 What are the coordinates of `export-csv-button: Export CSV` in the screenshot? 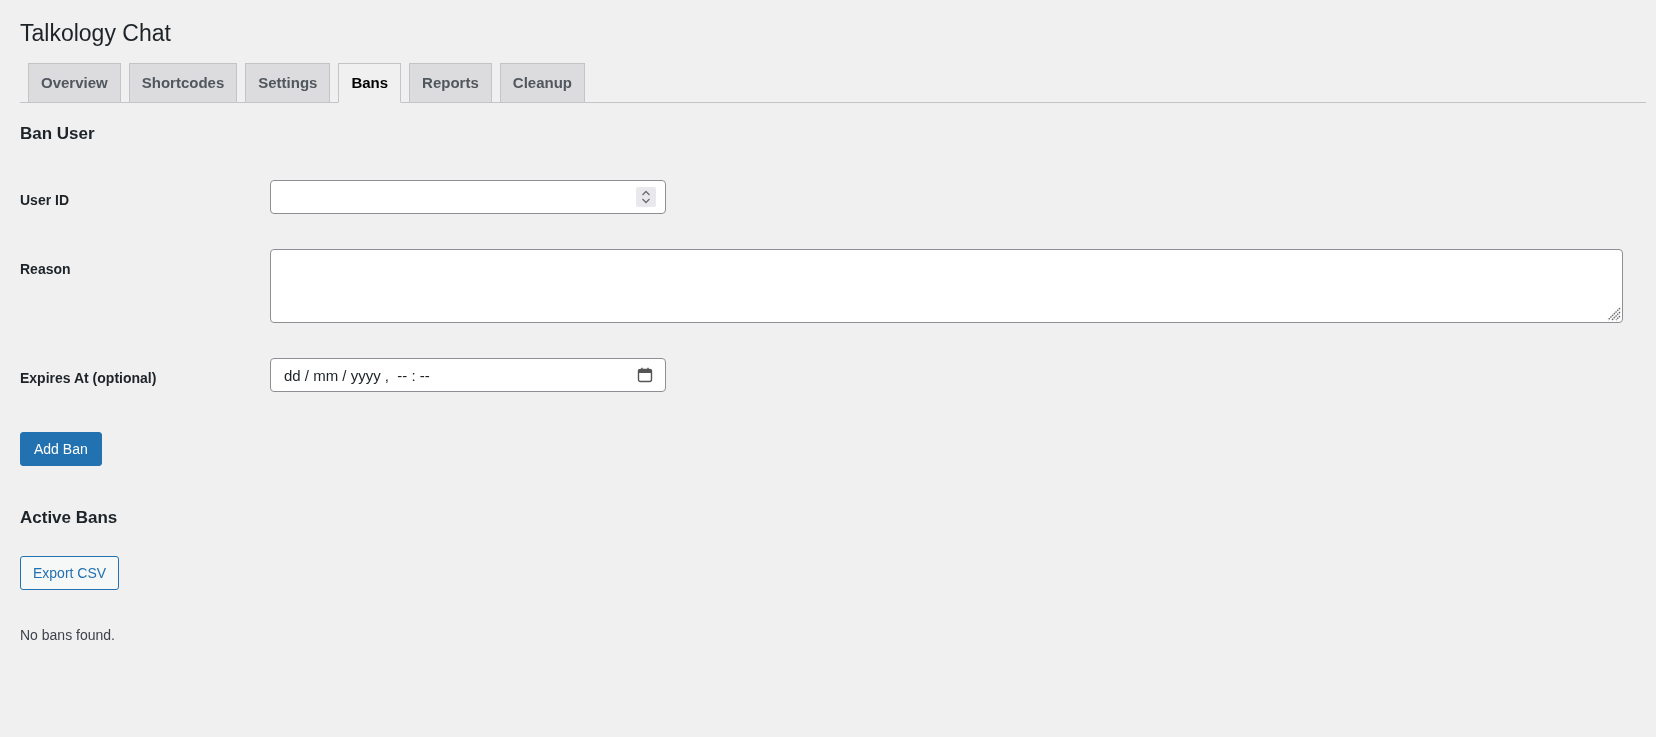 It's located at (70, 573).